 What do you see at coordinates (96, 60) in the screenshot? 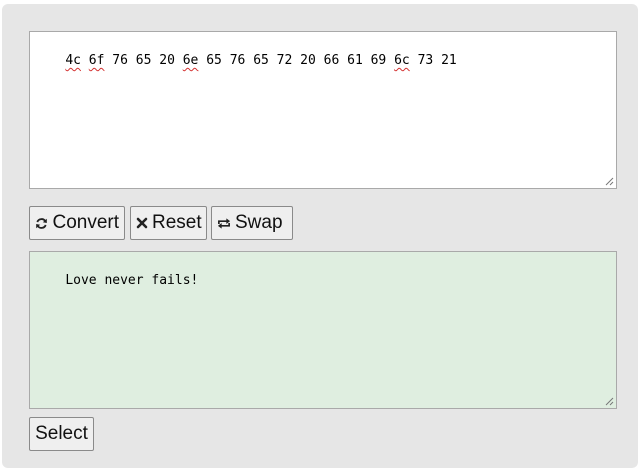
I see `hex-token: 6f` at bounding box center [96, 60].